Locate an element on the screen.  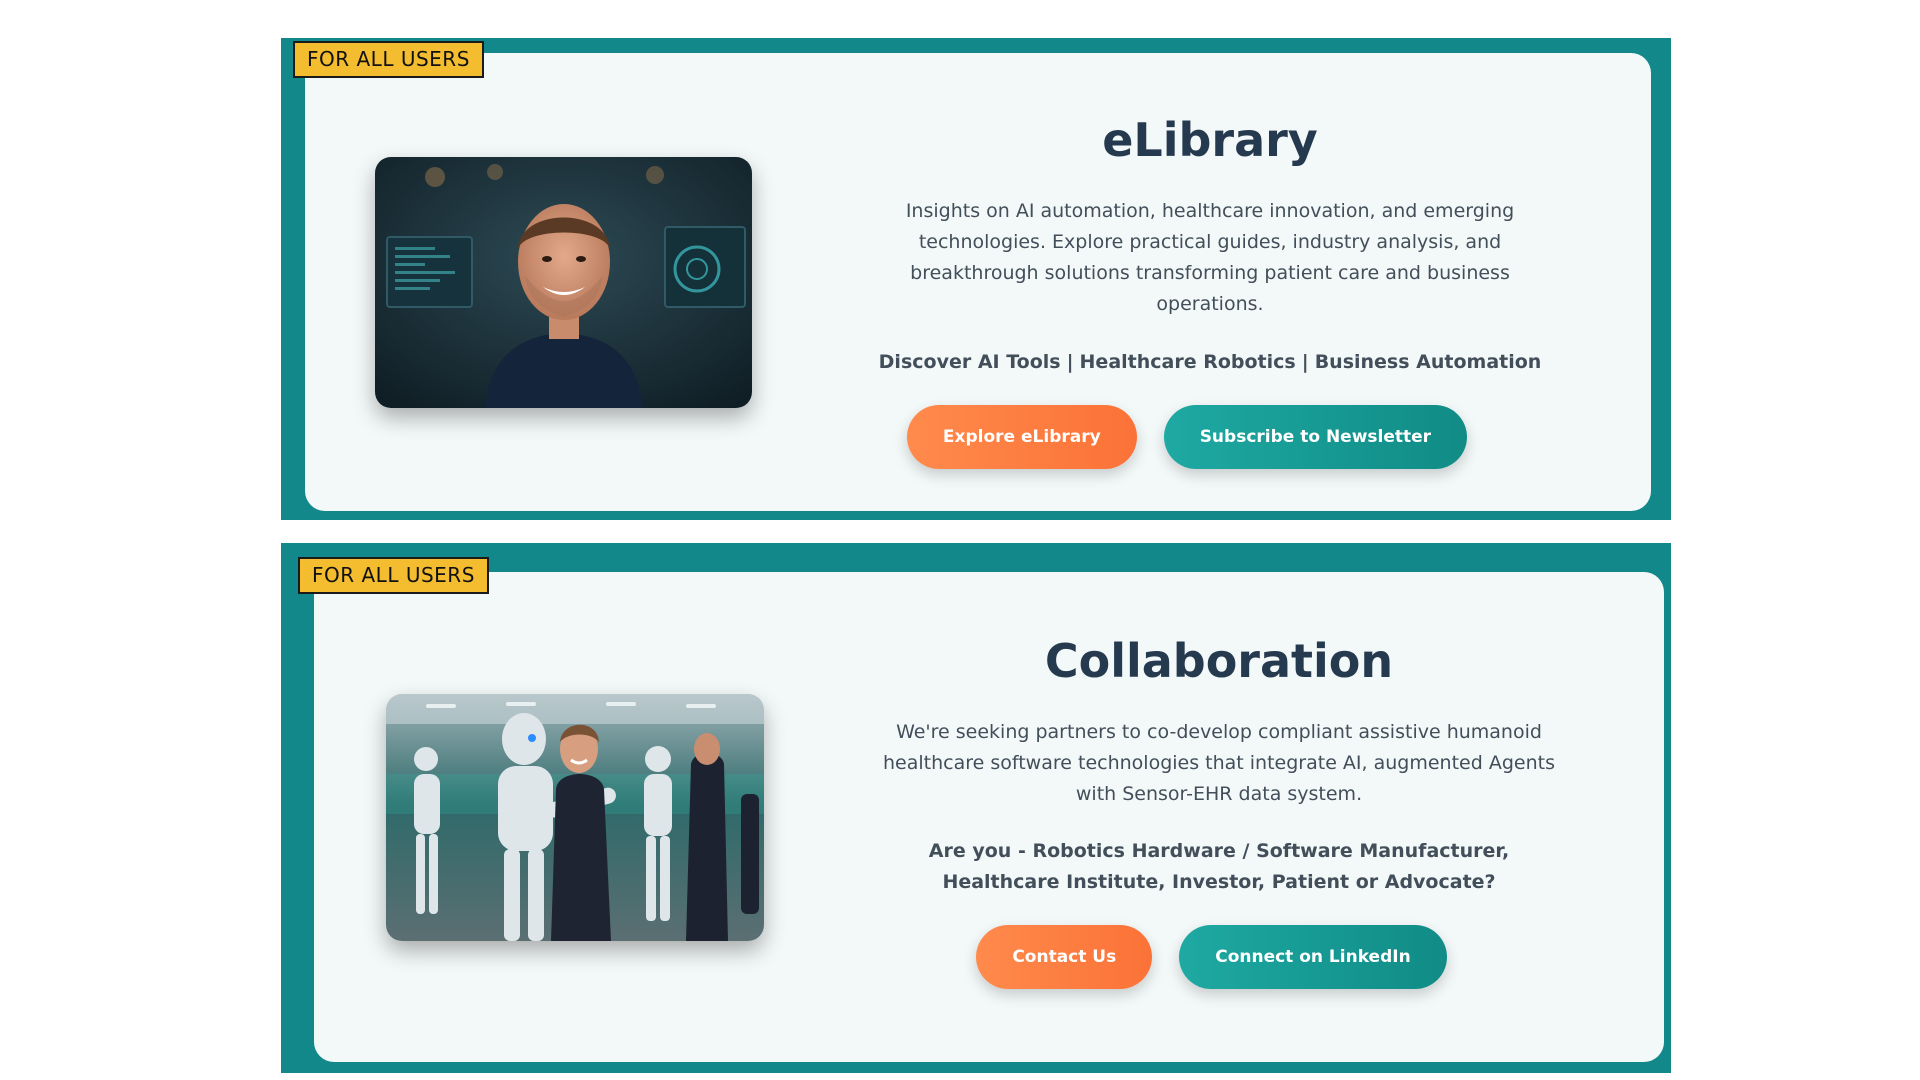
explore-elibrary-button: Explore eLibrary is located at coordinates (1021, 437).